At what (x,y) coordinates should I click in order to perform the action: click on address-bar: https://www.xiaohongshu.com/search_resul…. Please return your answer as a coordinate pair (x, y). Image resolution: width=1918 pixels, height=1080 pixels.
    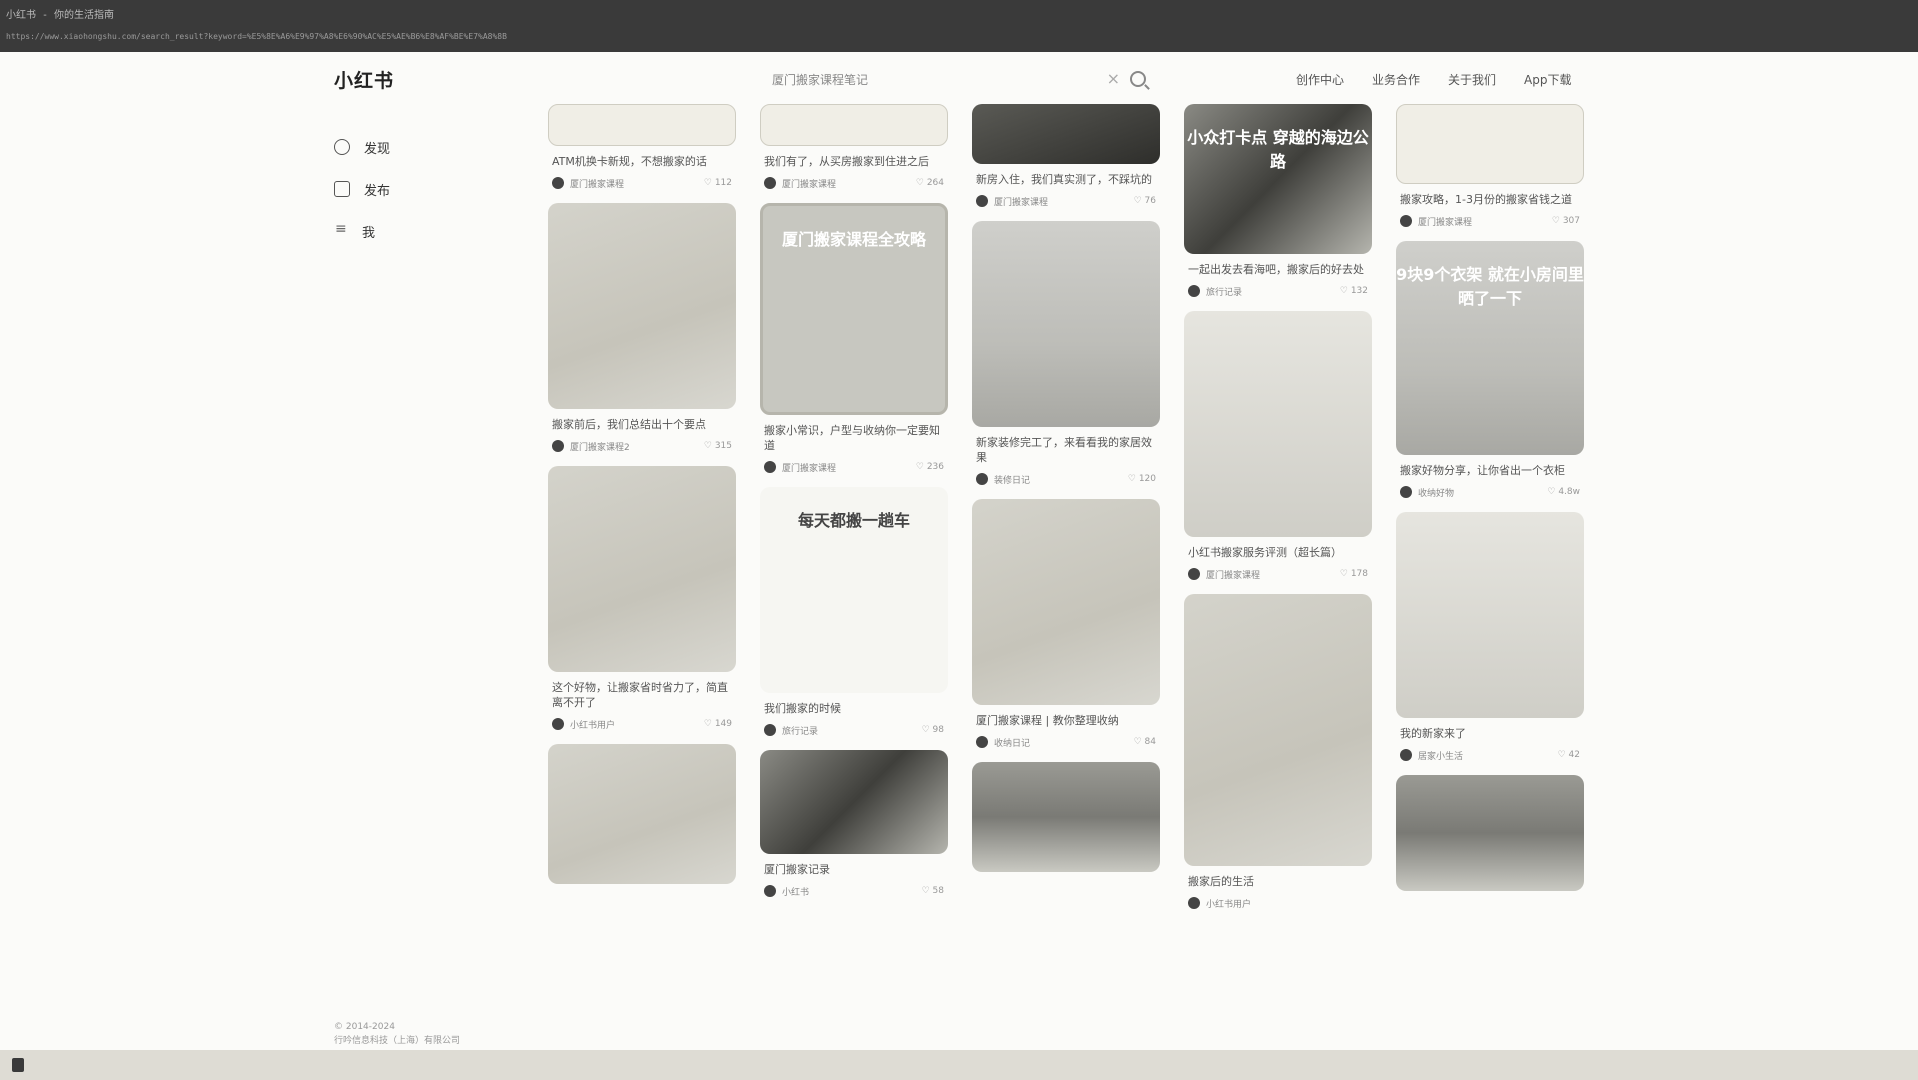
    Looking at the image, I should click on (706, 36).